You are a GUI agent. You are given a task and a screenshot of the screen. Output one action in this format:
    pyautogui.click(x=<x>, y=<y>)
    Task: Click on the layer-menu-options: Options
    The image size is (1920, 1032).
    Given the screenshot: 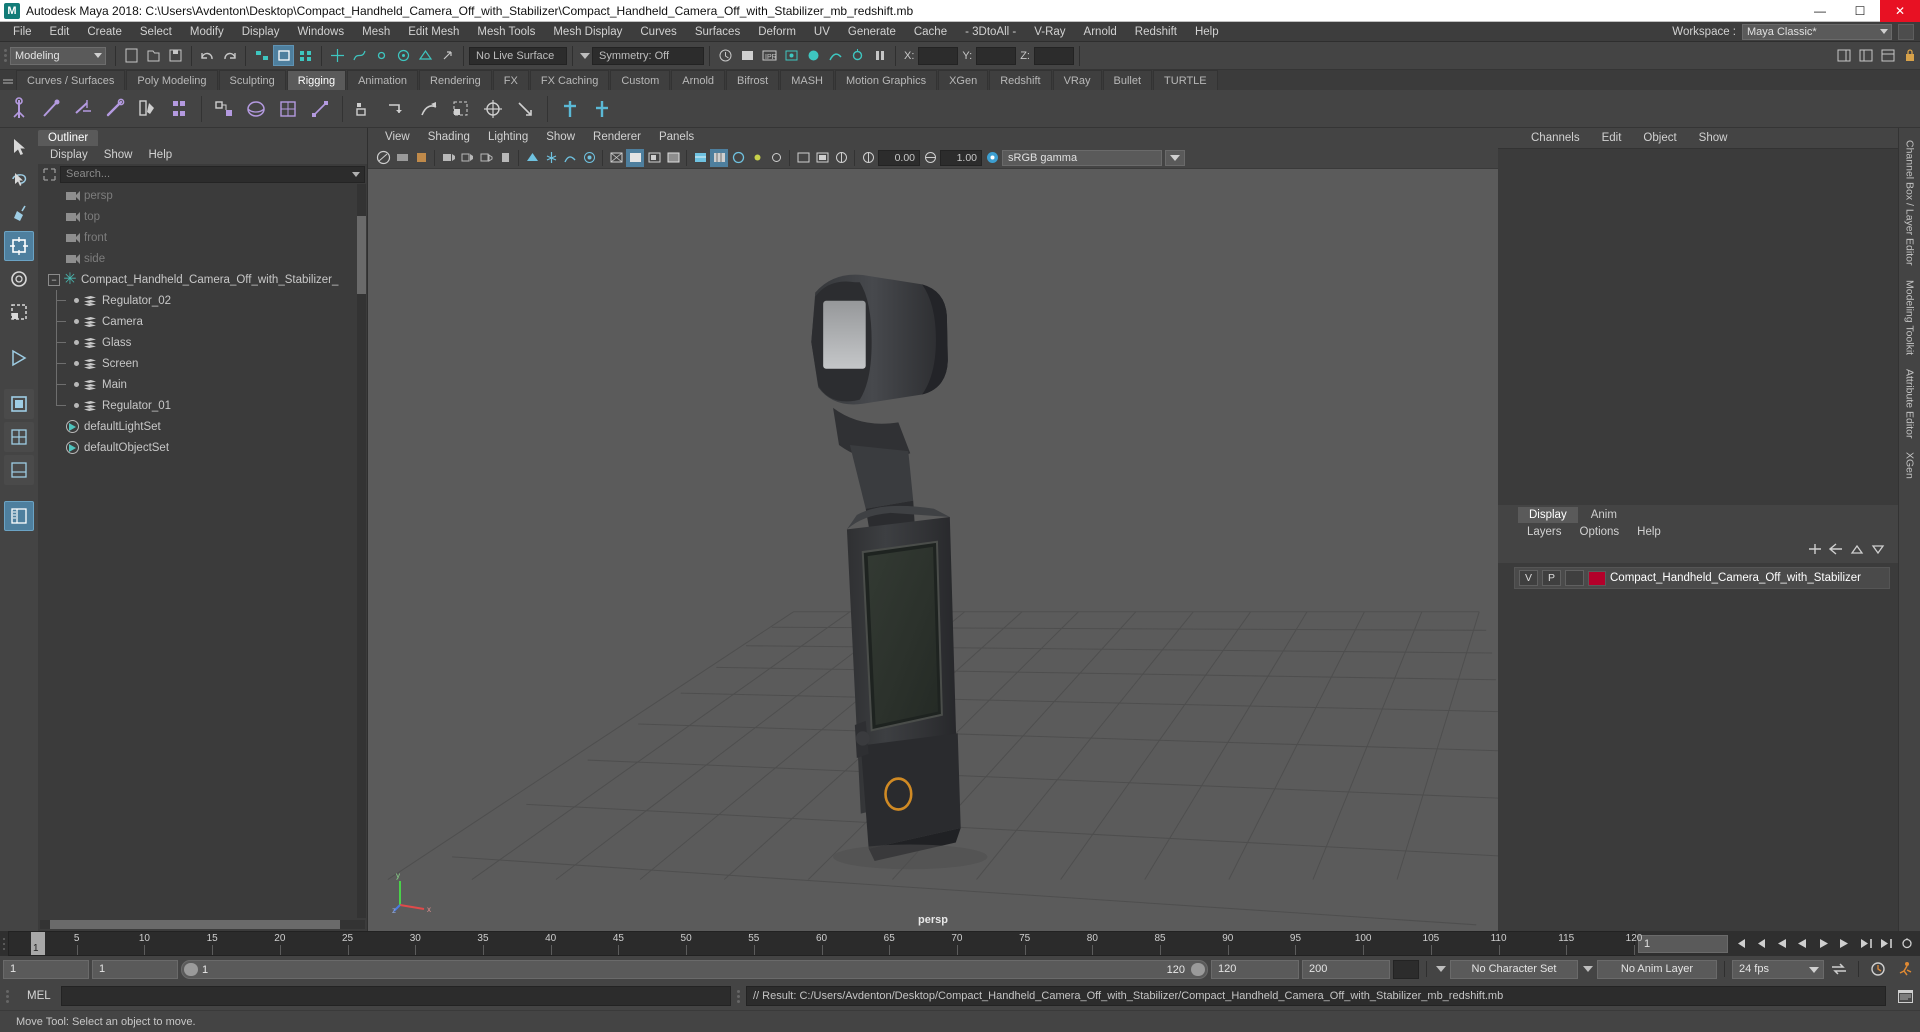 What is the action you would take?
    pyautogui.click(x=1600, y=532)
    